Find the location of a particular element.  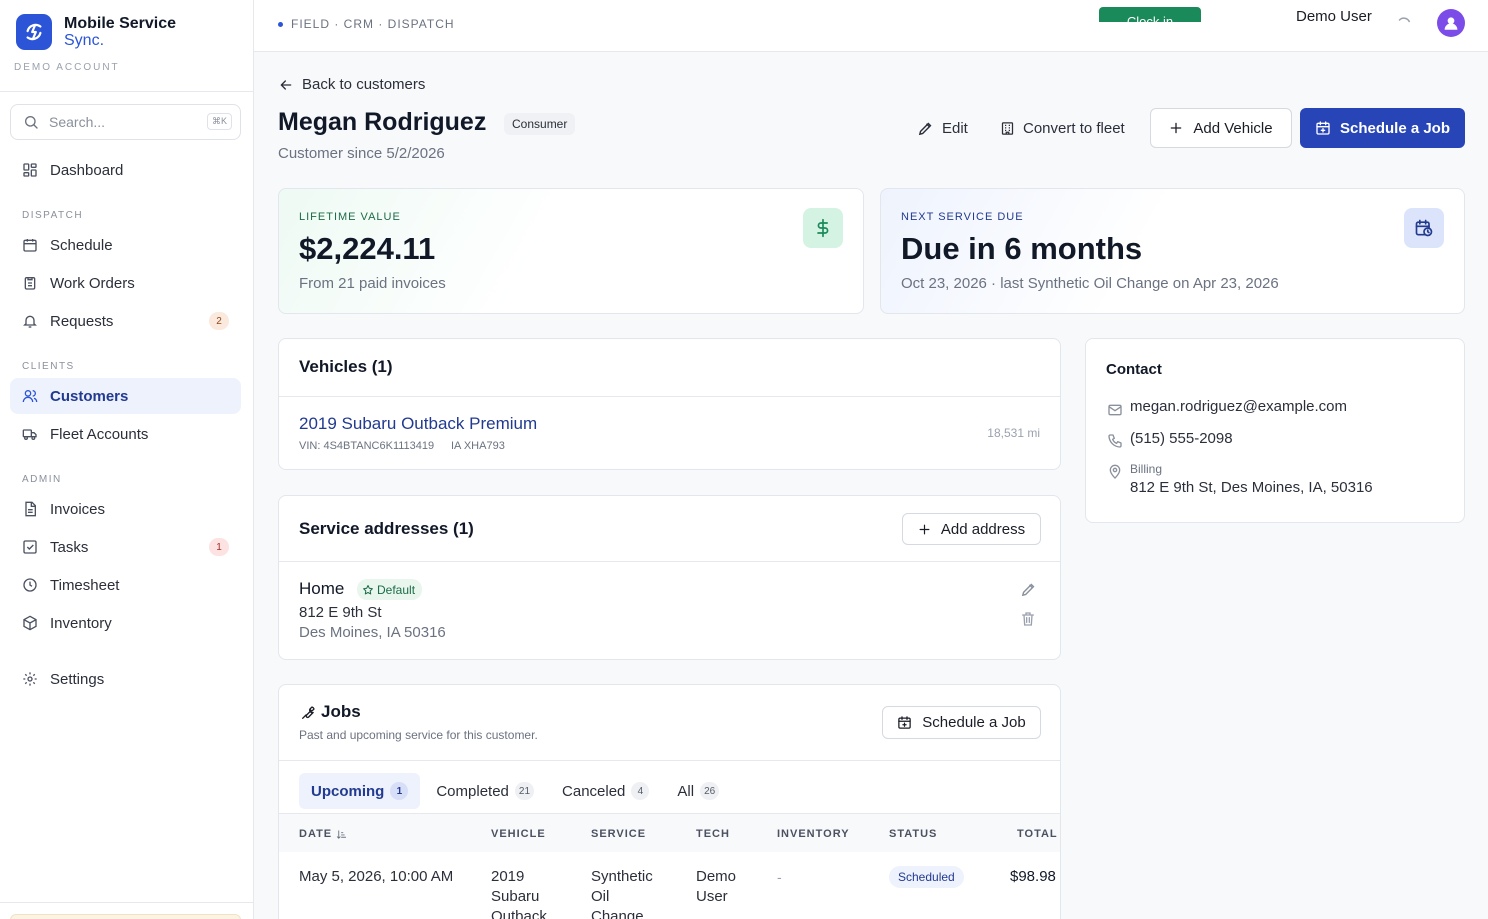

avatar is located at coordinates (1451, 23).